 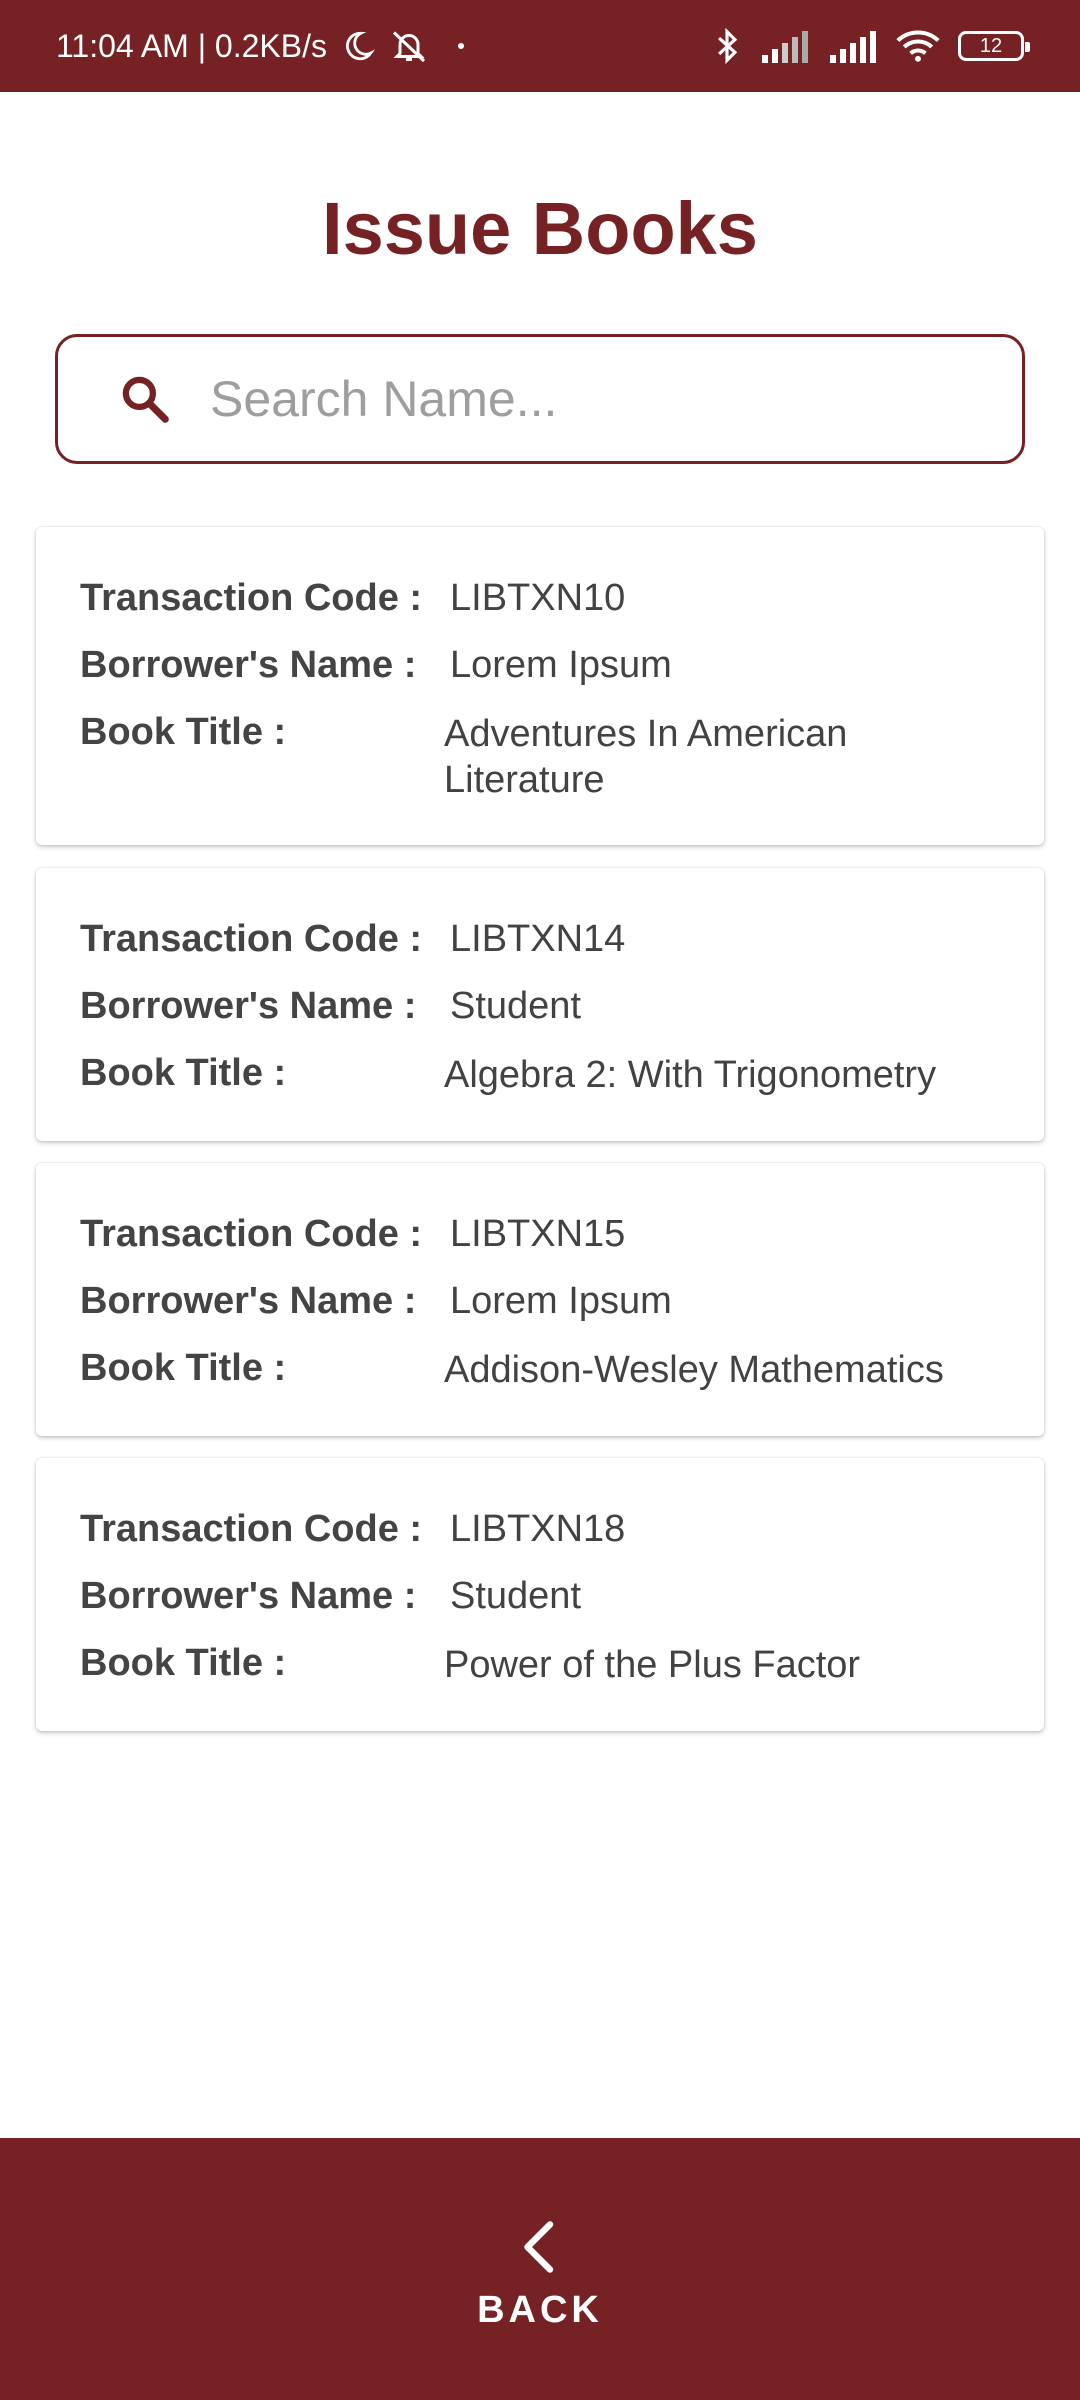 I want to click on wifi-icon, so click(x=918, y=46).